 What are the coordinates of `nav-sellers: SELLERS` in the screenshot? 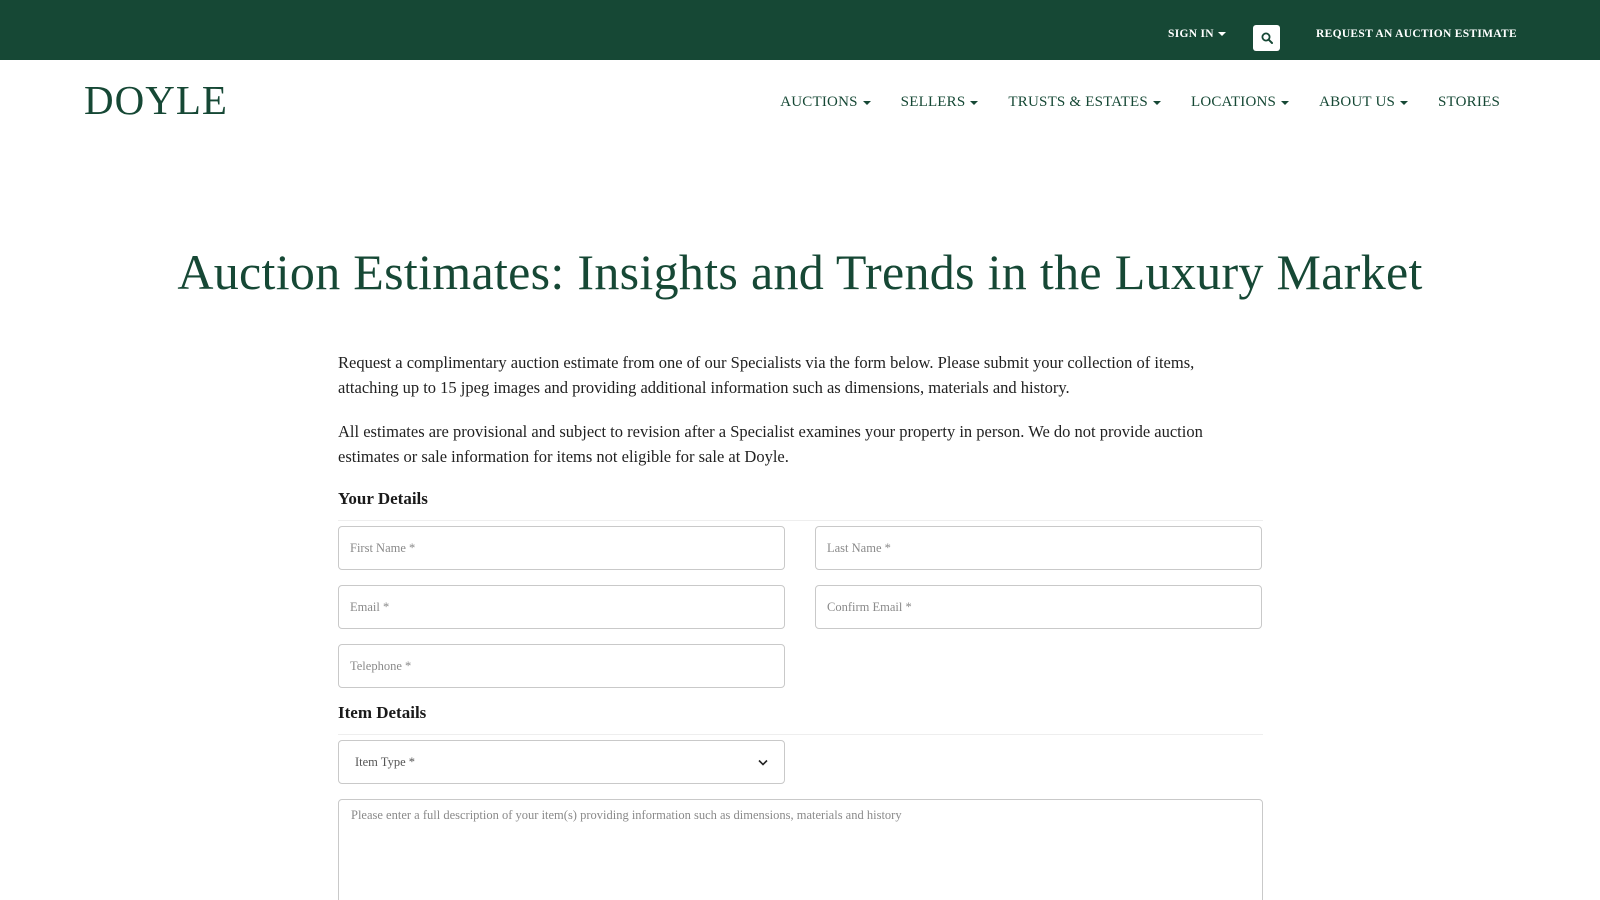 It's located at (940, 102).